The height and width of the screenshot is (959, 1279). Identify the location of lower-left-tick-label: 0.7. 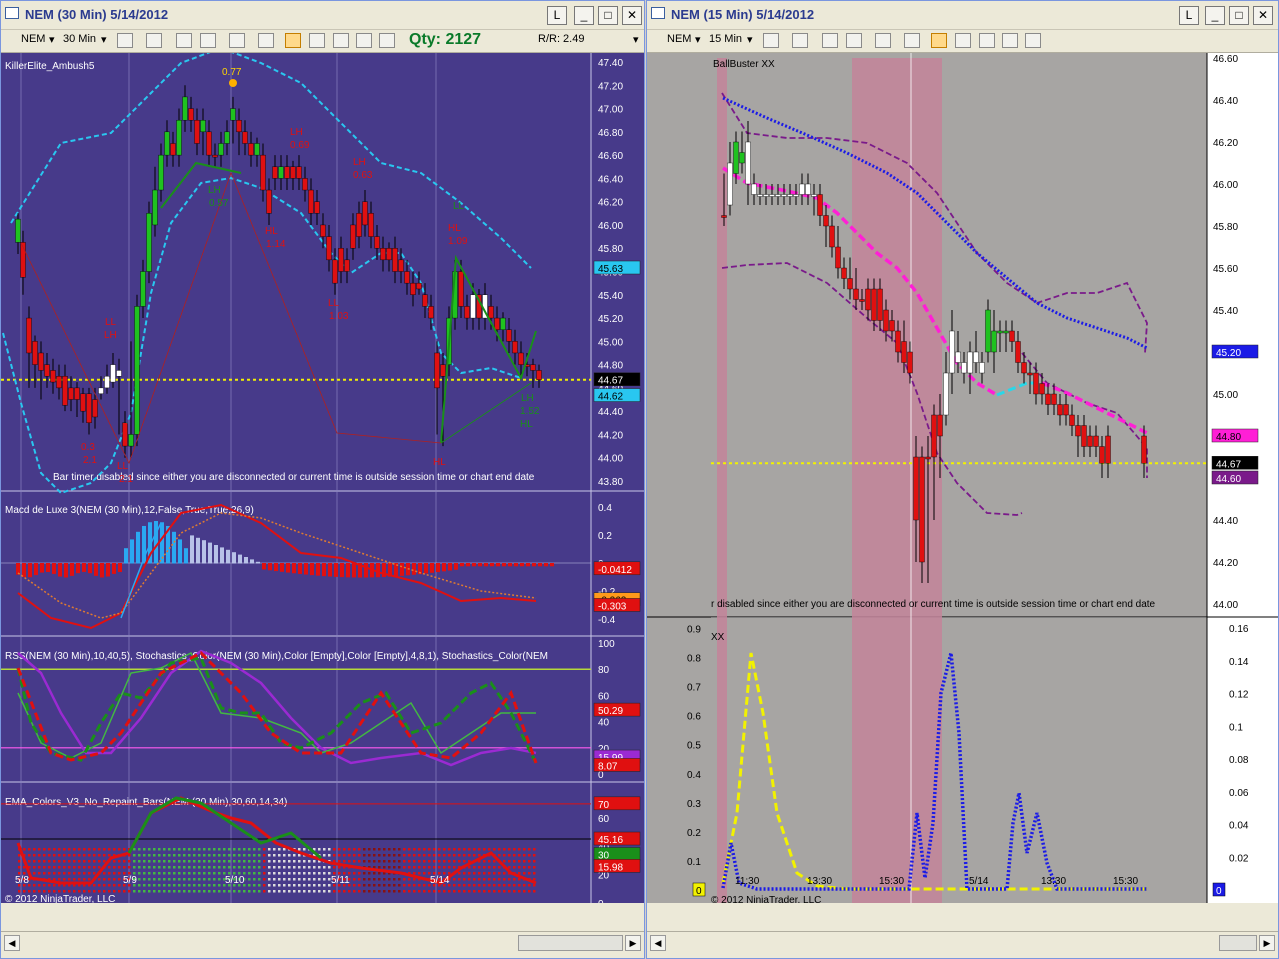
(694, 688).